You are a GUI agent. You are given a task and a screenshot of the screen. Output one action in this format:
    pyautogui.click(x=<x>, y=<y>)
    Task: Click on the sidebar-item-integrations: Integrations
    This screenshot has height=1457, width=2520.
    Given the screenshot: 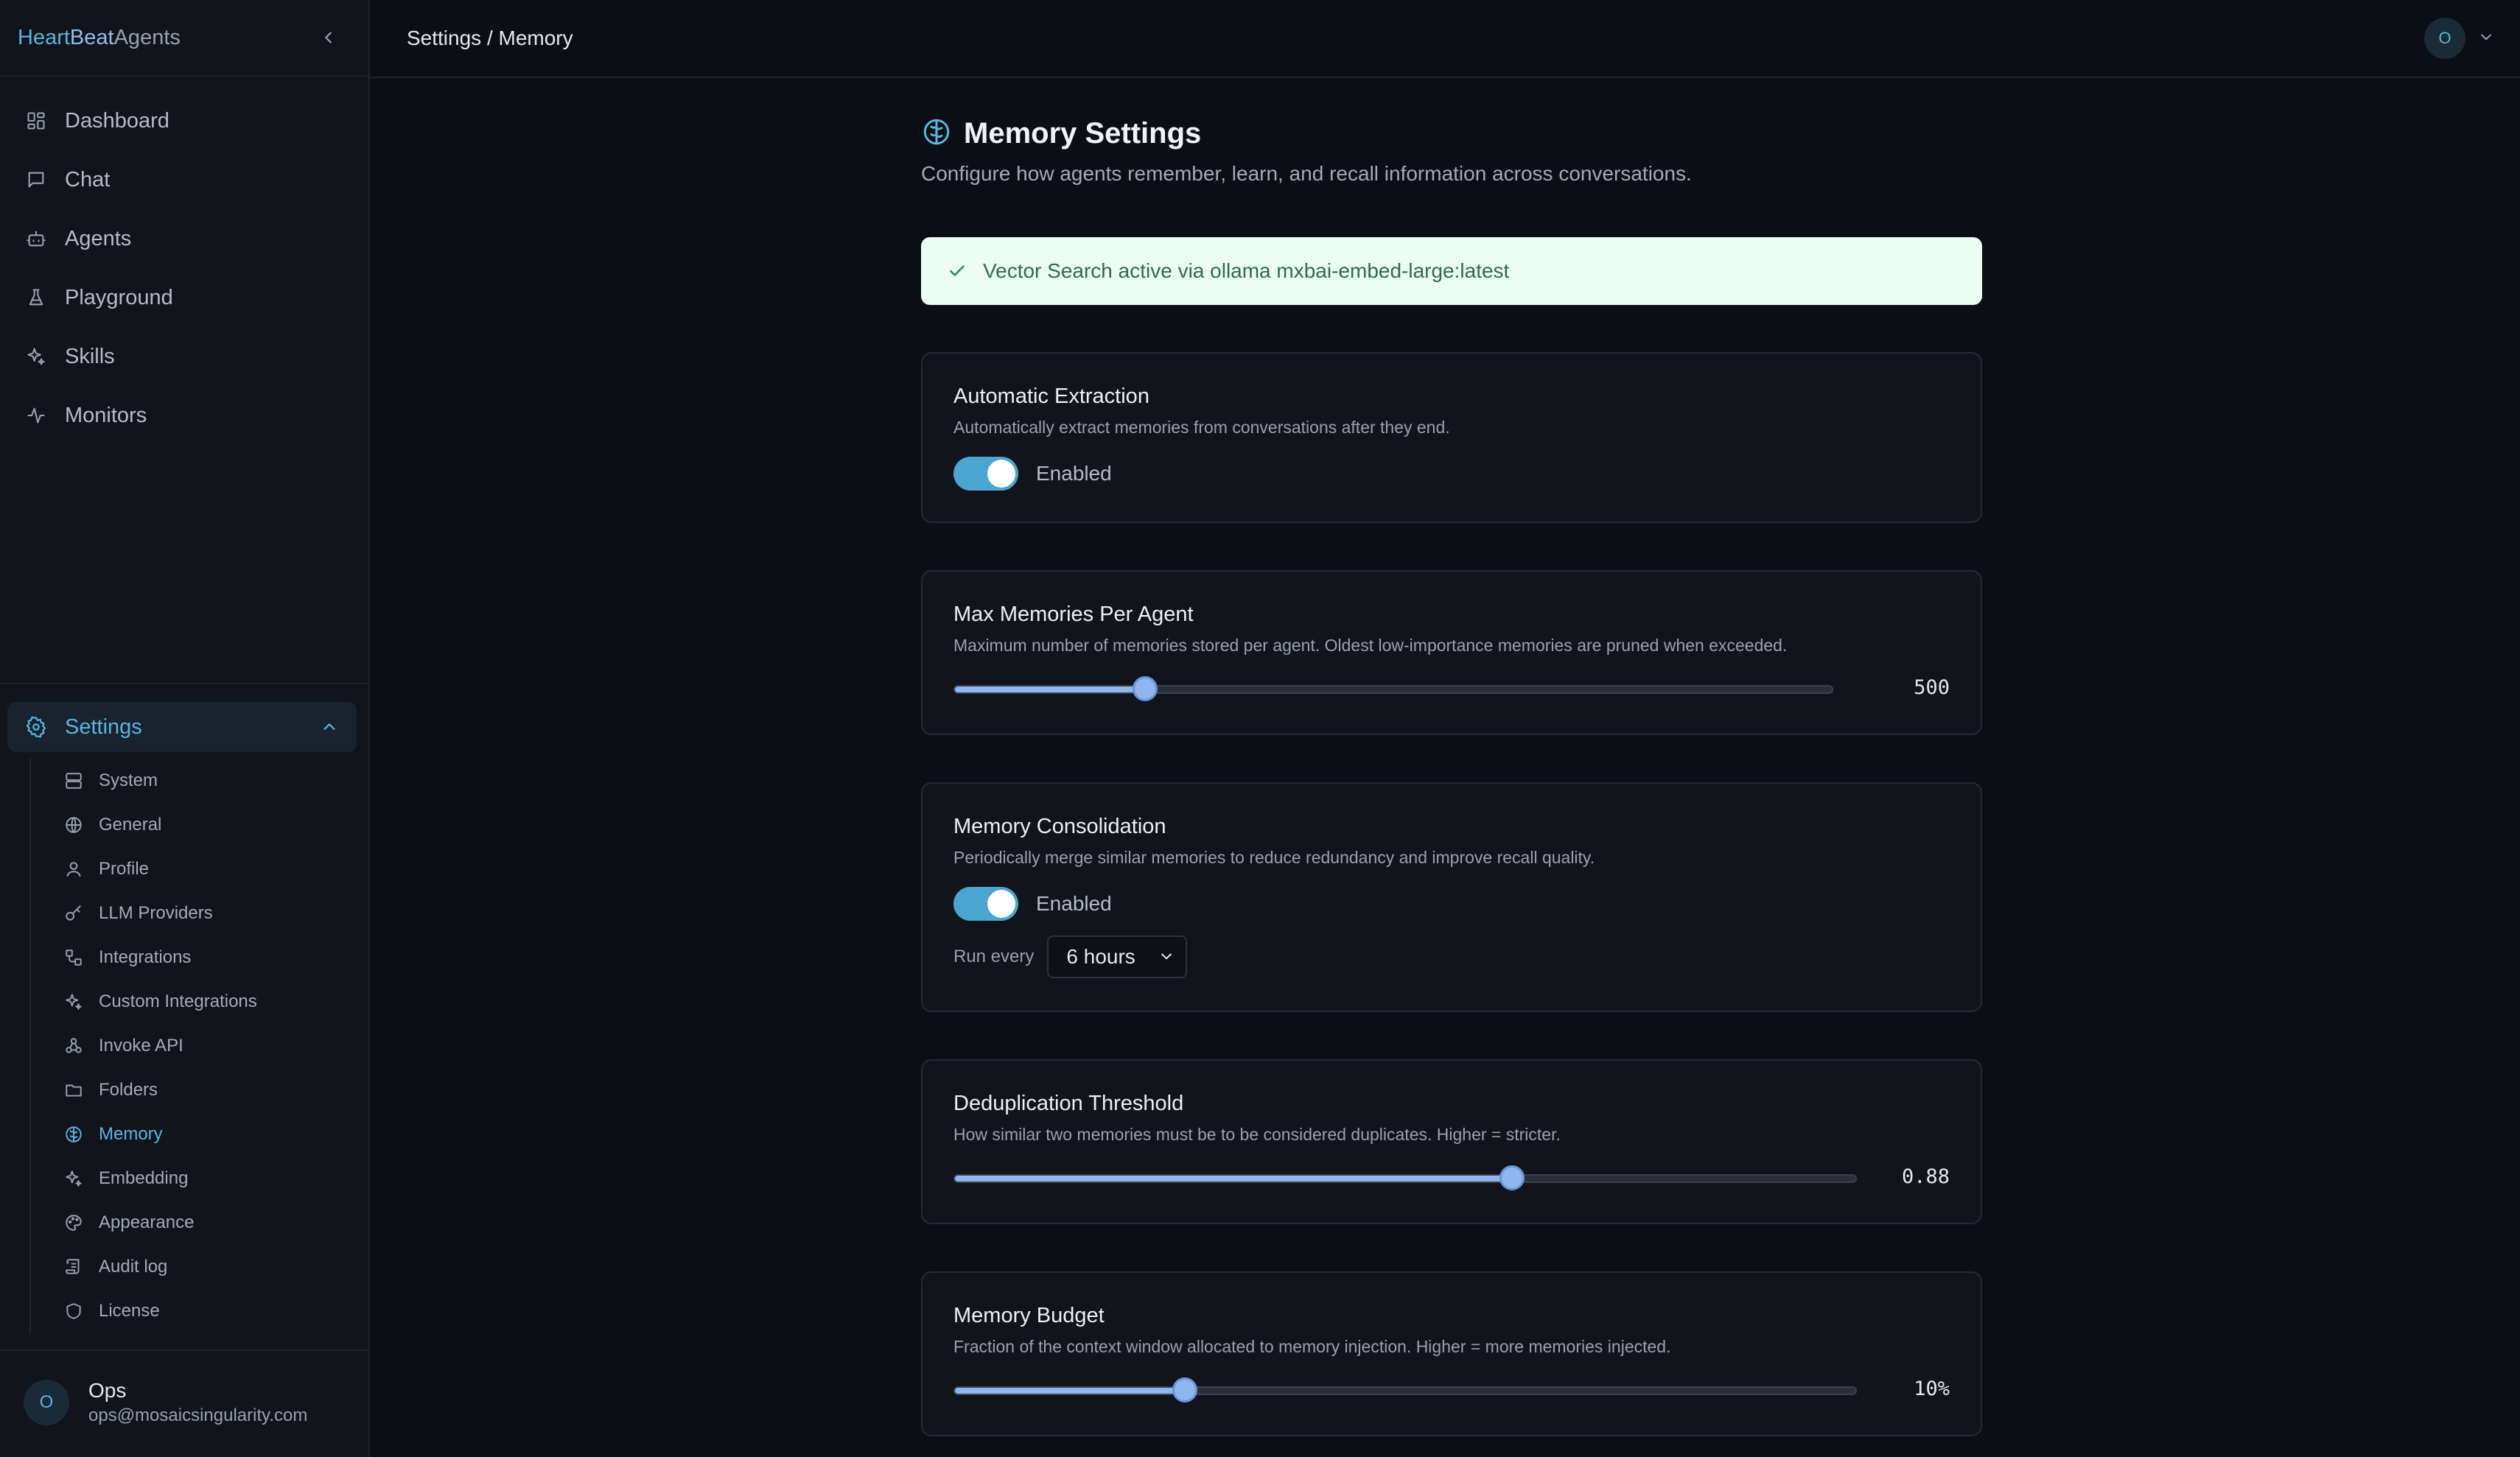 What is the action you would take?
    pyautogui.click(x=192, y=957)
    